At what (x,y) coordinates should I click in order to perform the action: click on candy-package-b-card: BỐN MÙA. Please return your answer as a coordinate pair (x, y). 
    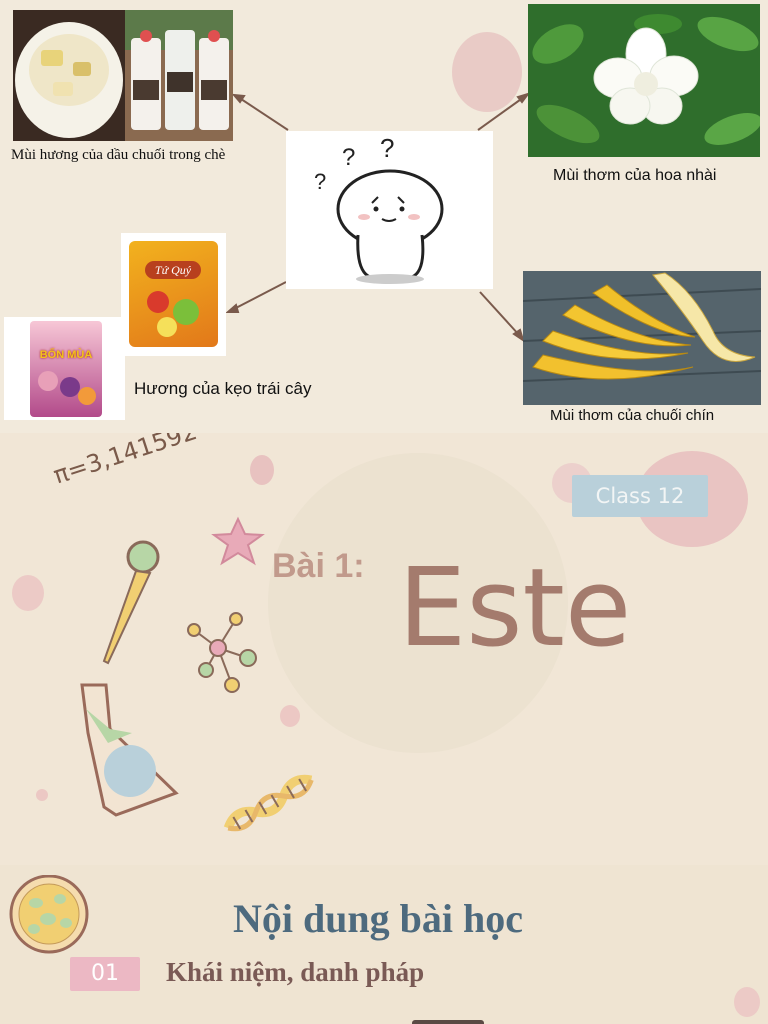
    Looking at the image, I should click on (64, 368).